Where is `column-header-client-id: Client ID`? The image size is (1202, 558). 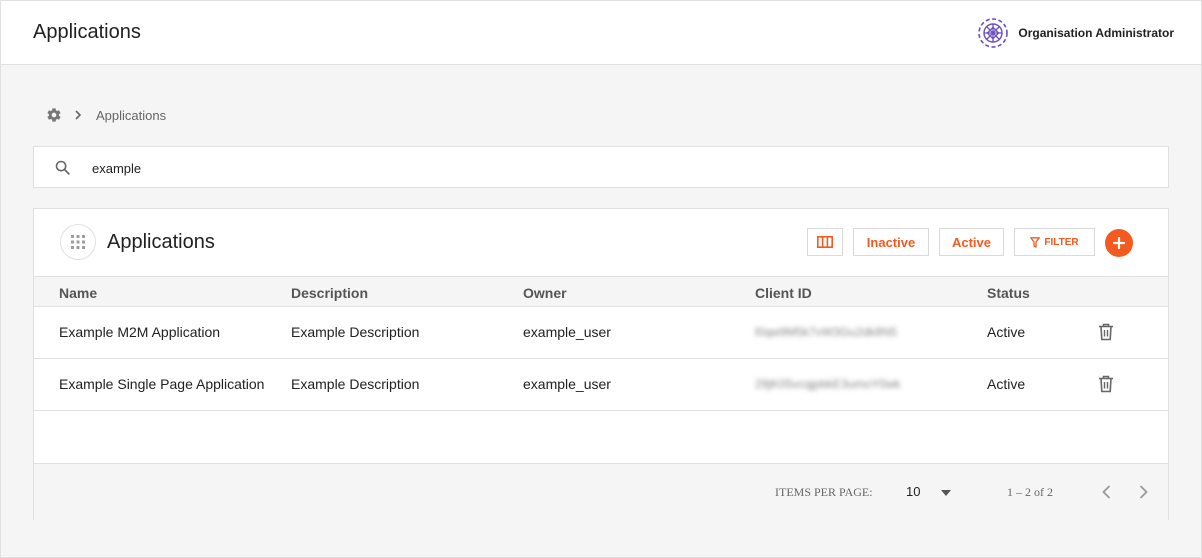
column-header-client-id: Client ID is located at coordinates (783, 293).